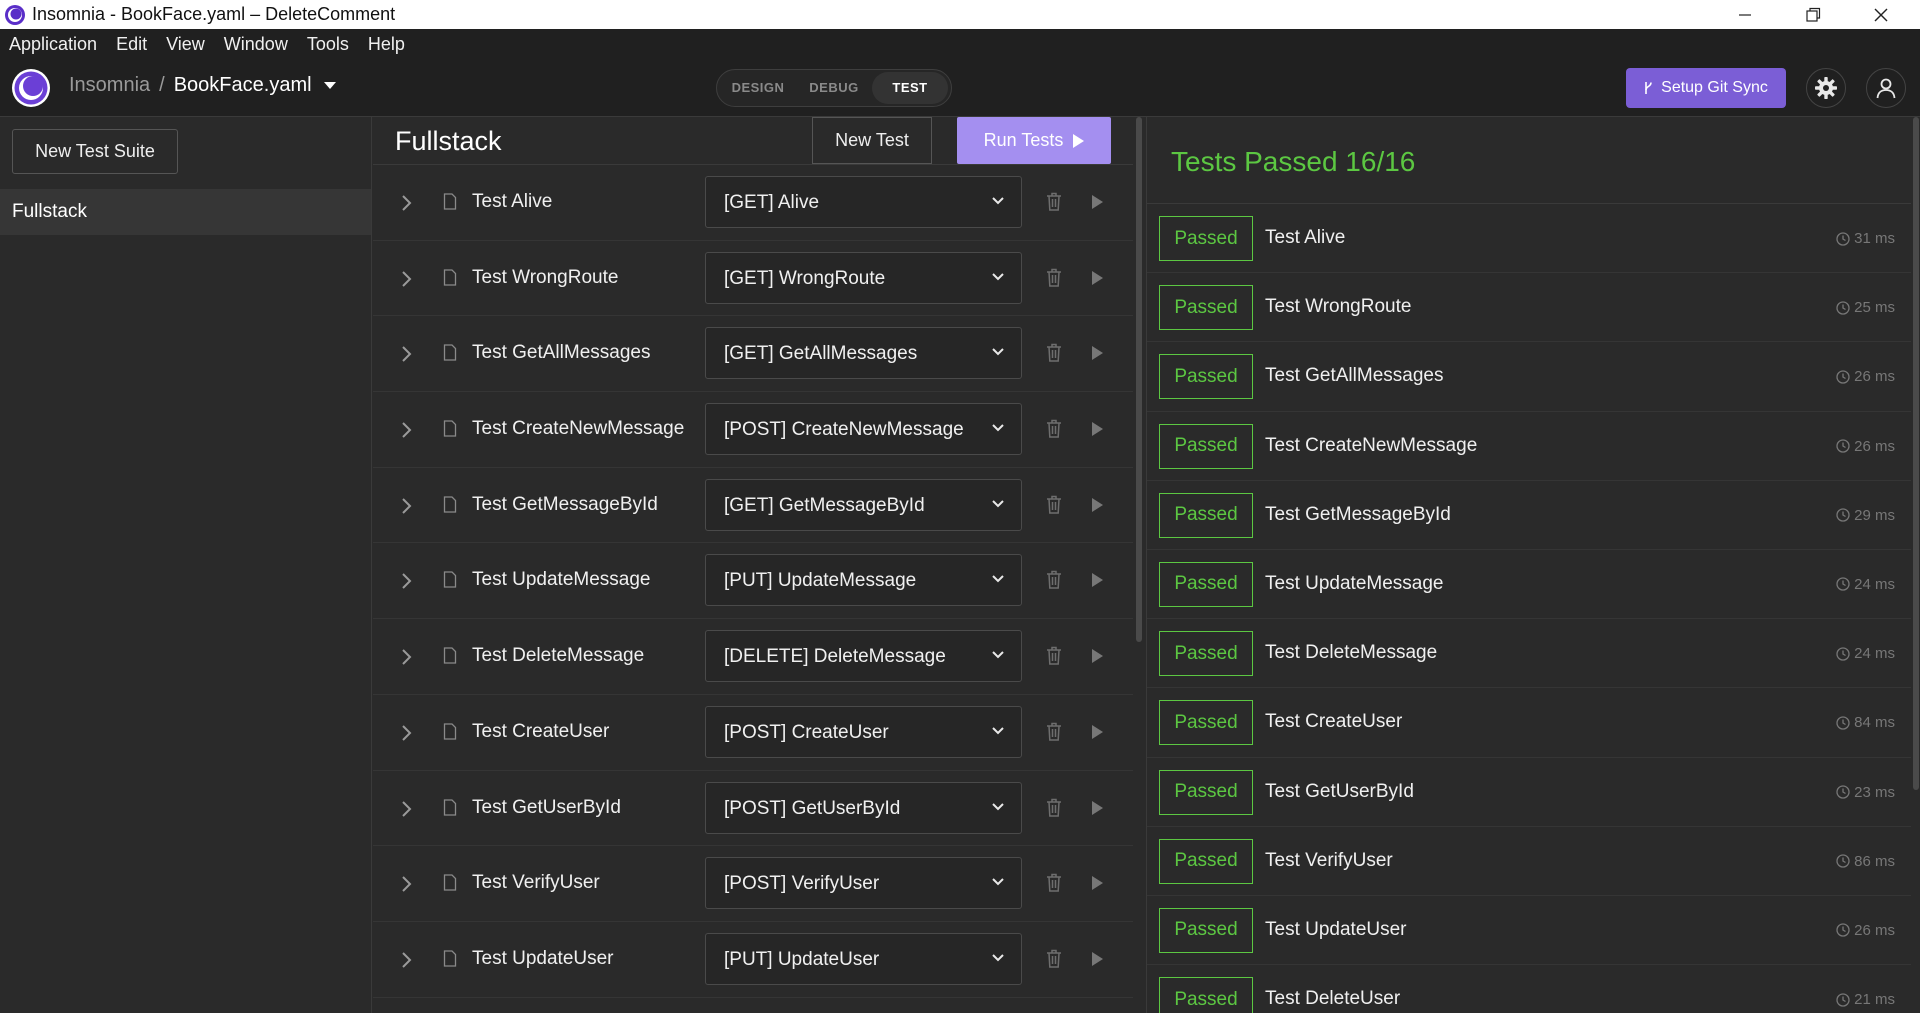 This screenshot has height=1013, width=1920. I want to click on menu-application: Application, so click(53, 44).